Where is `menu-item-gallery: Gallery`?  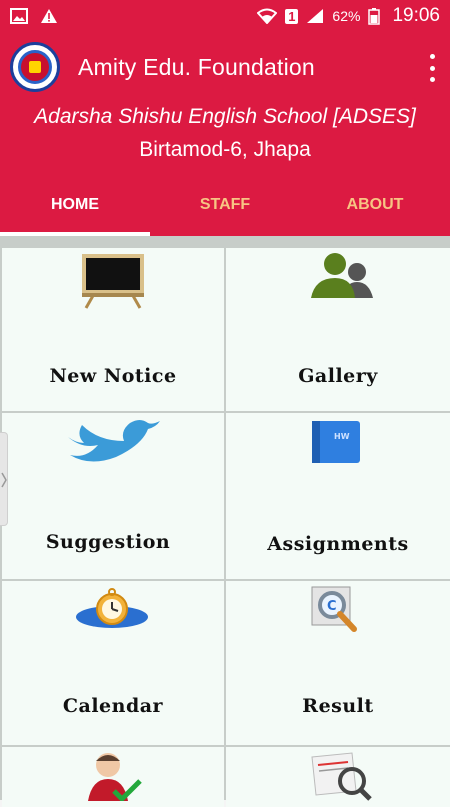
menu-item-gallery: Gallery is located at coordinates (338, 329).